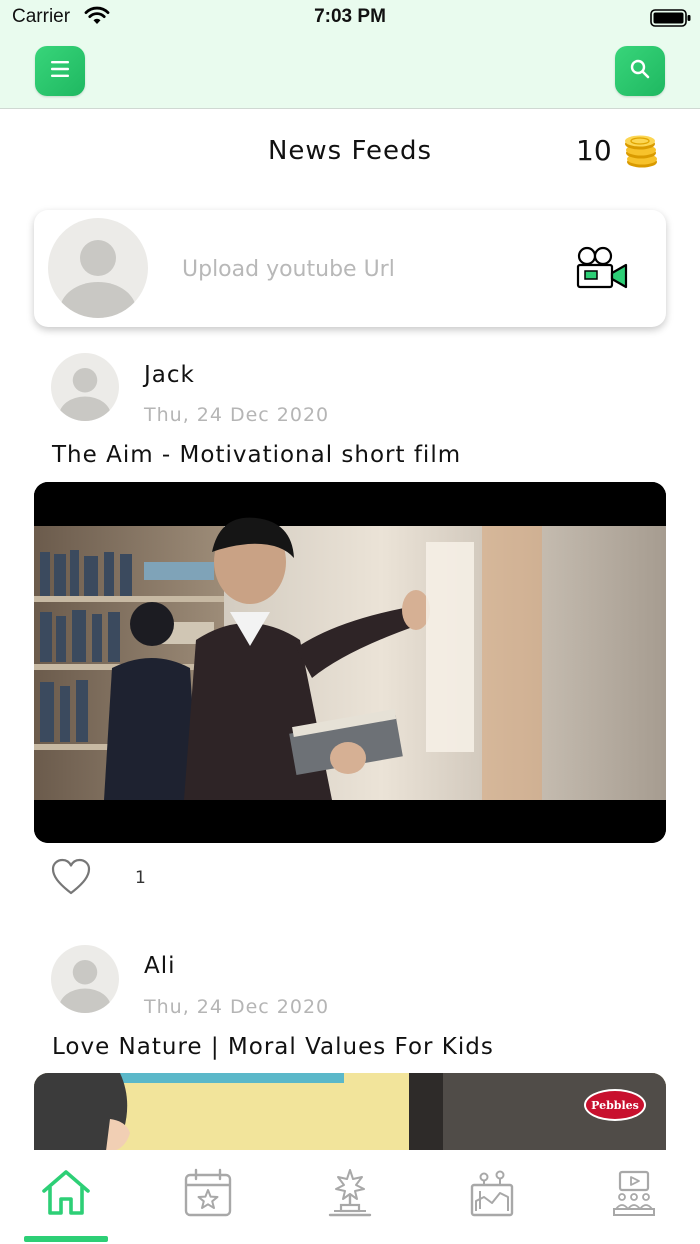 This screenshot has height=1244, width=700. Describe the element at coordinates (71, 879) in the screenshot. I see `heart-icon` at that location.